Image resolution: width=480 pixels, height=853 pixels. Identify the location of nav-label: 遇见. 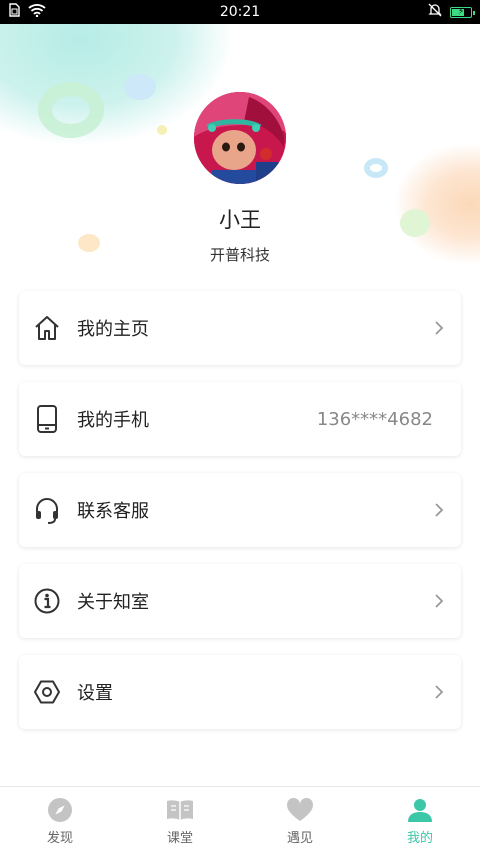
(299, 838).